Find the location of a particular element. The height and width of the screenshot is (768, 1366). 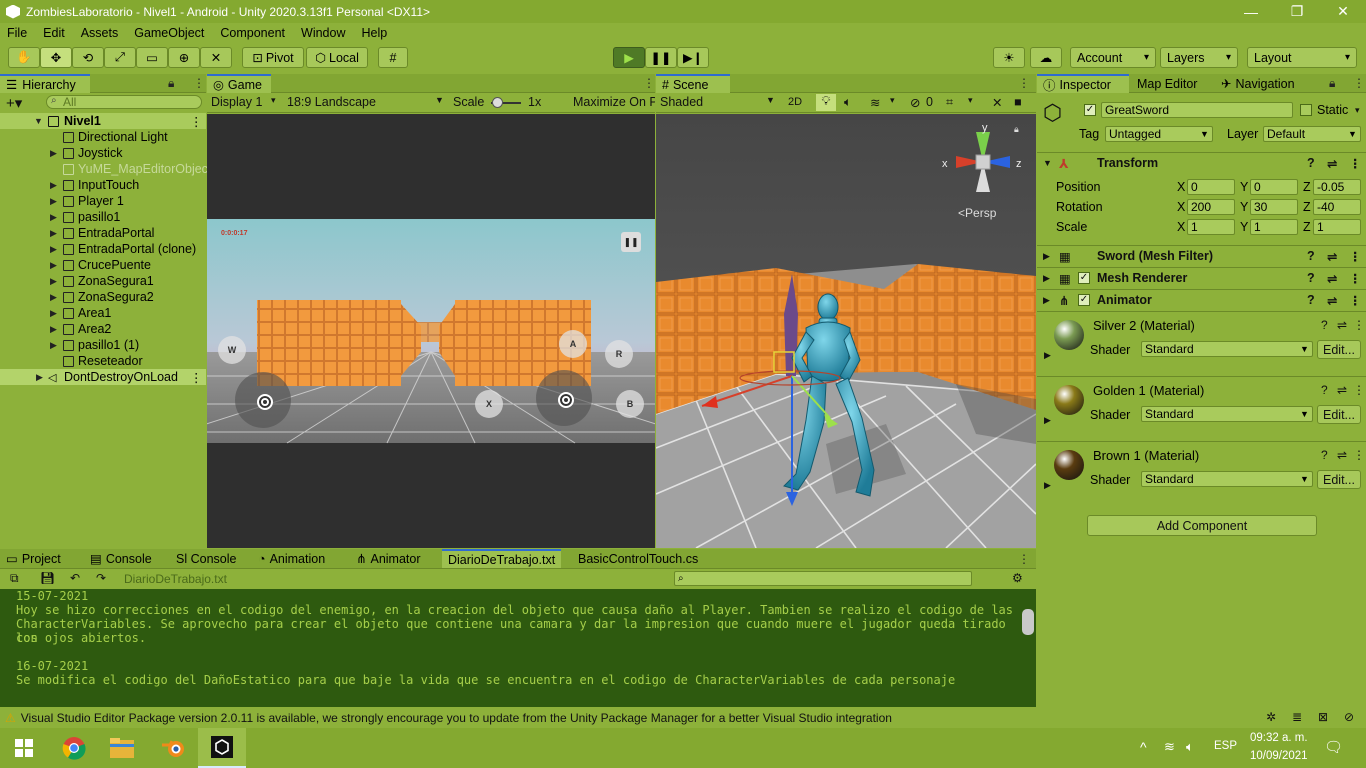

tag-dropdown: Untagged ▼ is located at coordinates (1159, 134).